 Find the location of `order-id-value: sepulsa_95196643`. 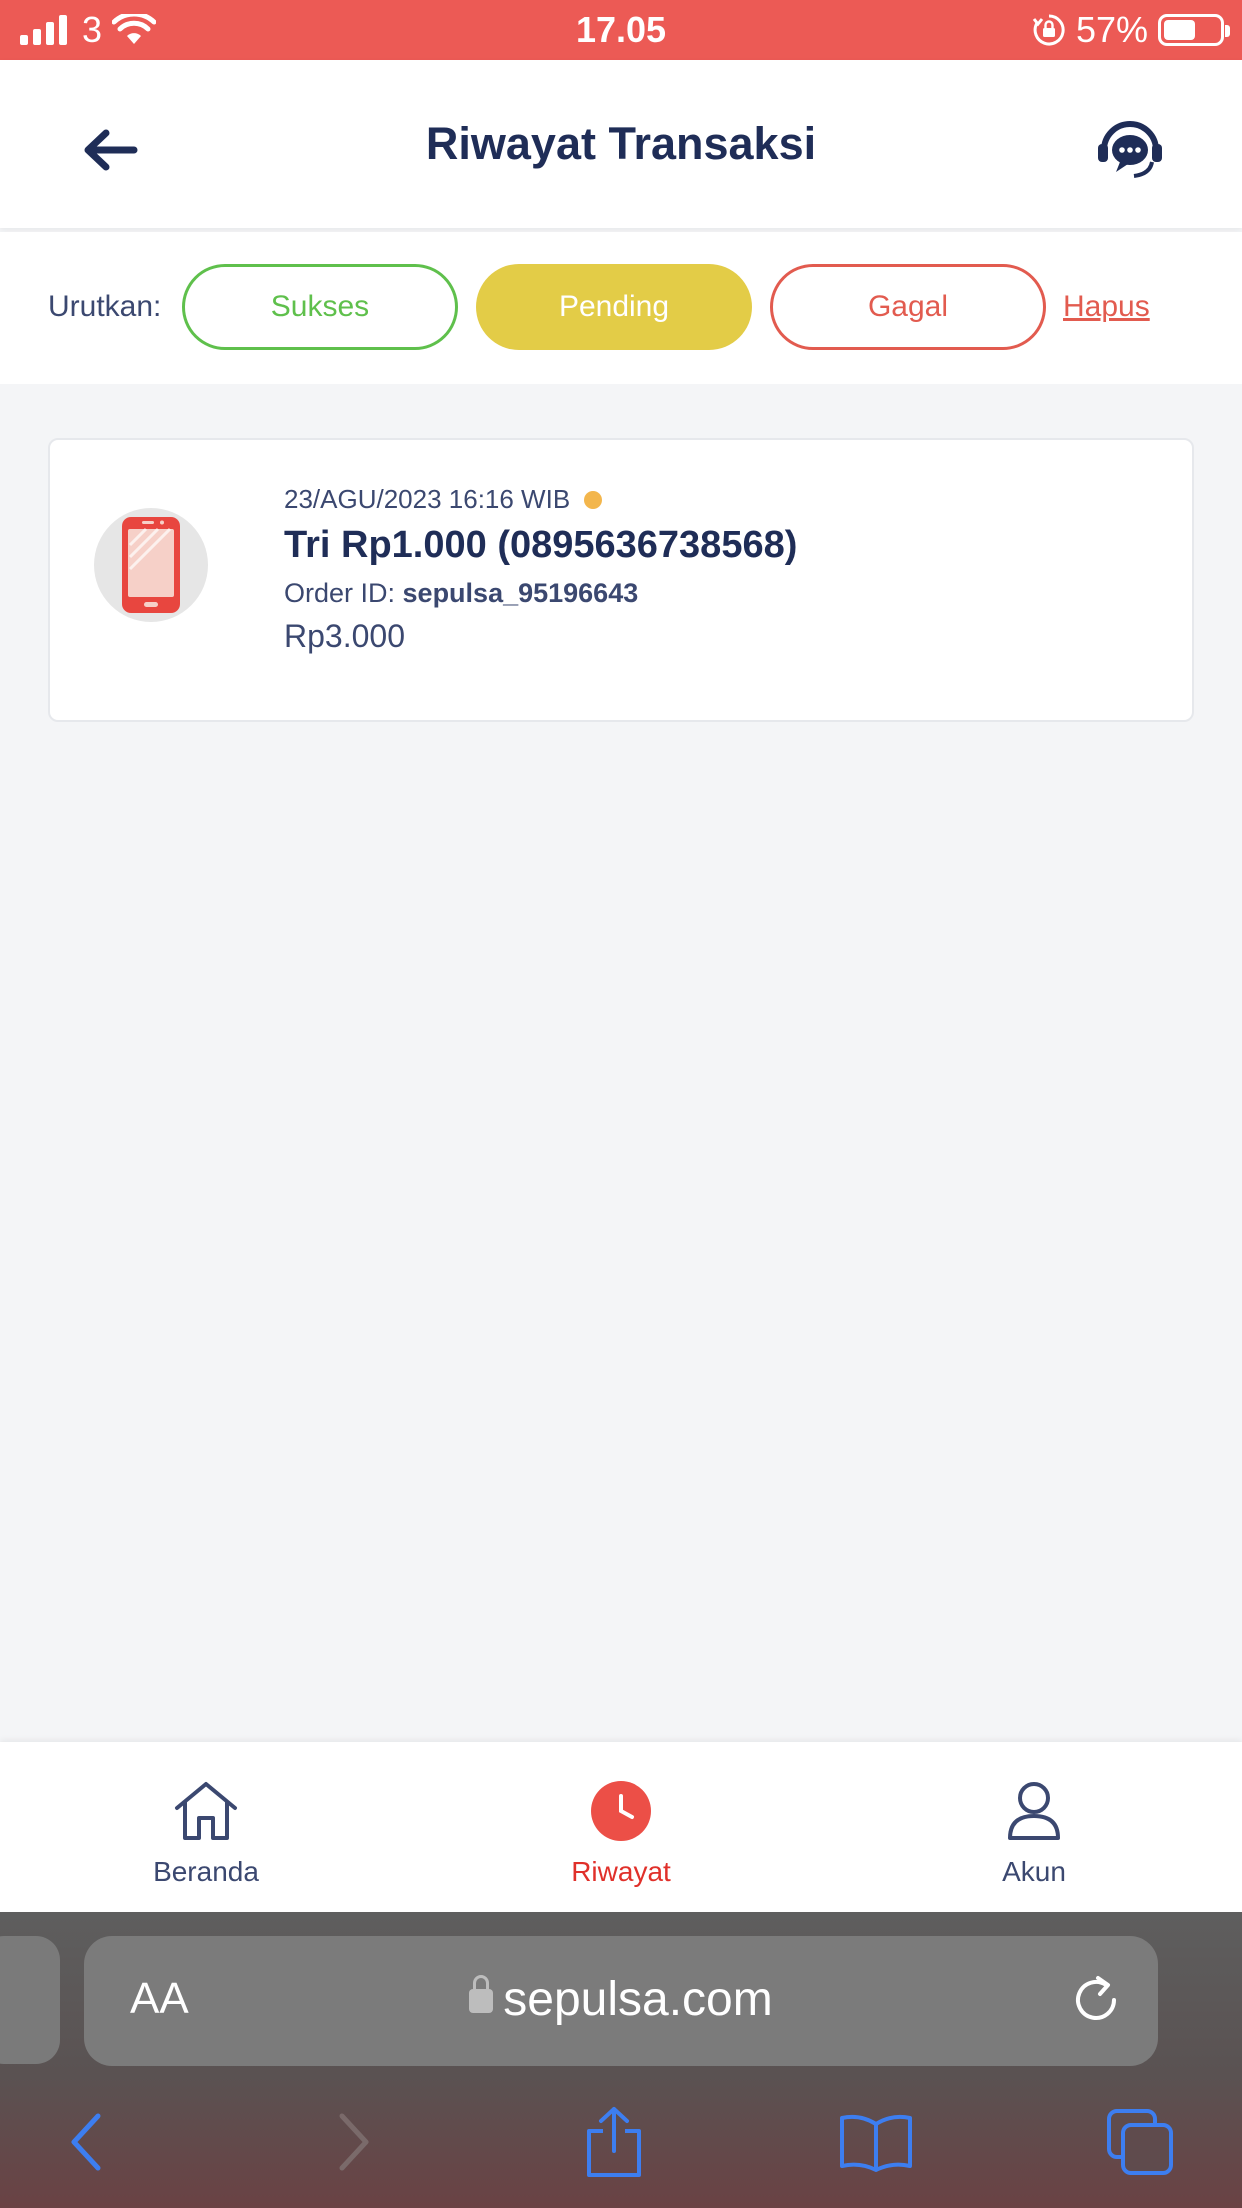

order-id-value: sepulsa_95196643 is located at coordinates (520, 593).